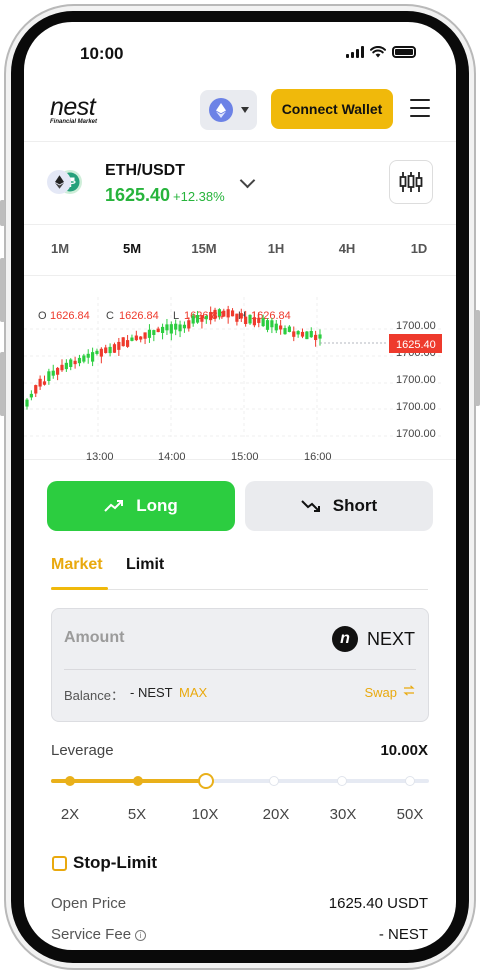 The height and width of the screenshot is (975, 480). I want to click on divider, so click(240, 669).